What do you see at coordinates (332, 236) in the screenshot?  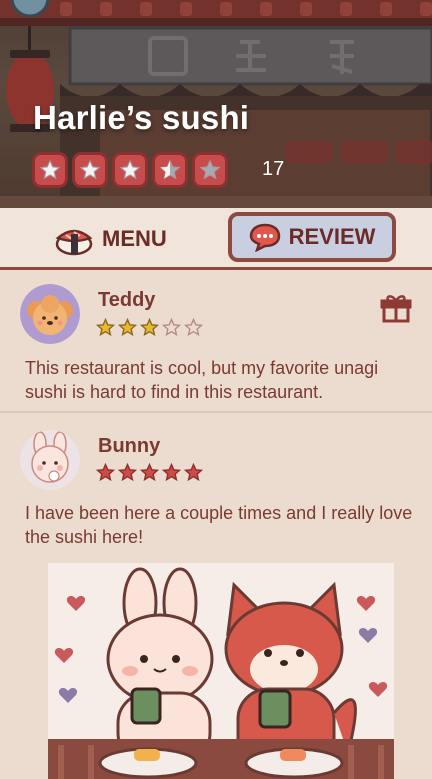 I see `tab-review-label: REVIEW` at bounding box center [332, 236].